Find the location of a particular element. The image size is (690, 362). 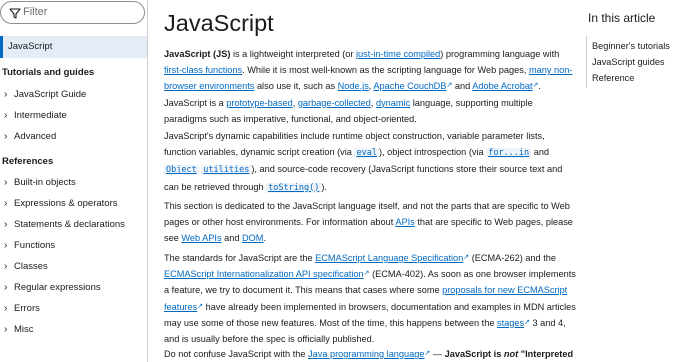

sidebar-heading-tutorials: Tutorials and guides is located at coordinates (48, 72).